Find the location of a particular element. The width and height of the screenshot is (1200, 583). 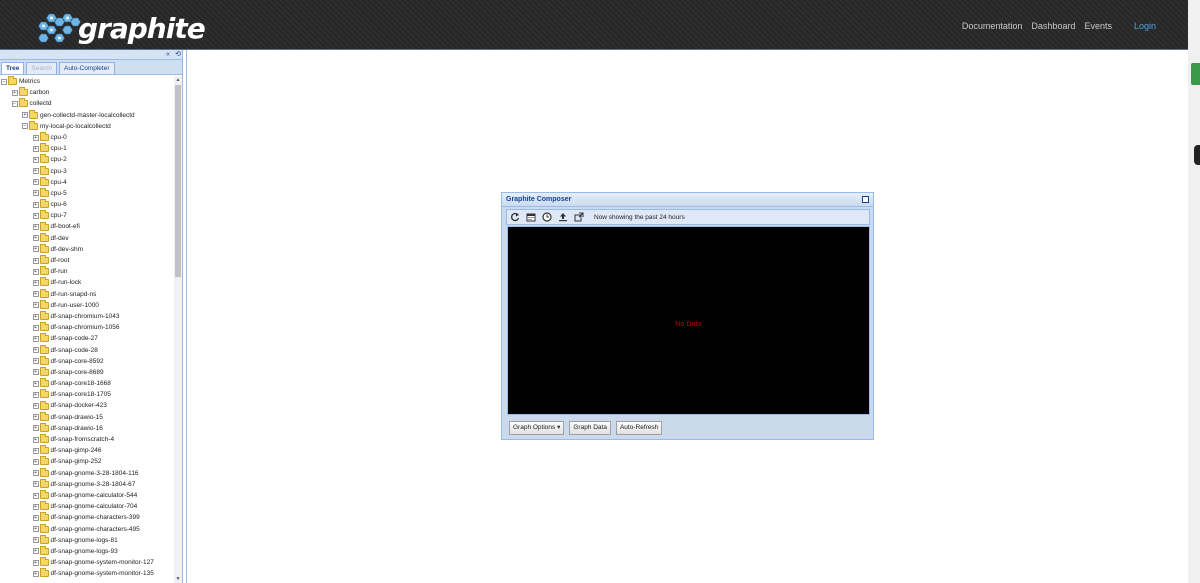

tree-node: + cpu-5 is located at coordinates (87, 193).